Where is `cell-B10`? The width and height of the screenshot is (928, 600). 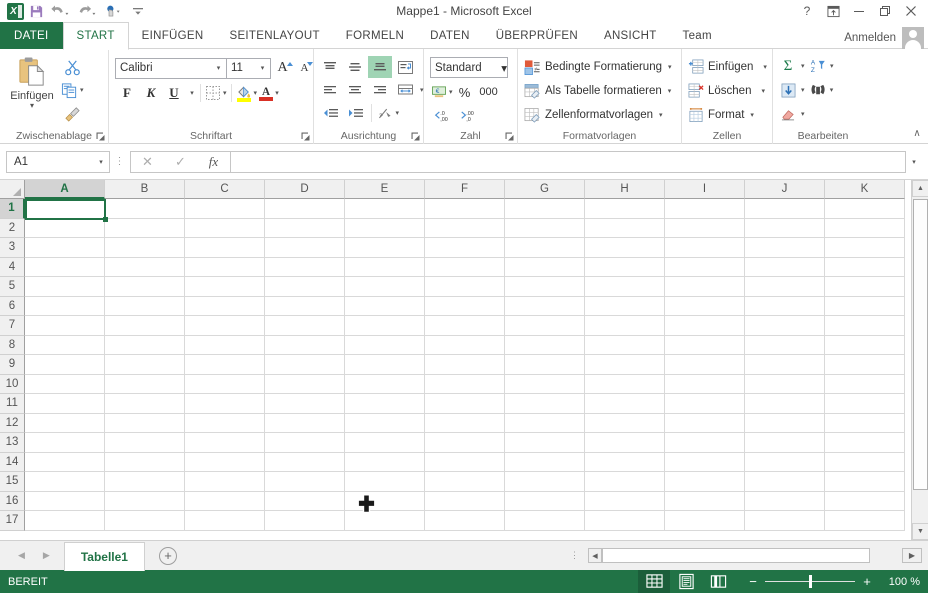
cell-B10 is located at coordinates (145, 384).